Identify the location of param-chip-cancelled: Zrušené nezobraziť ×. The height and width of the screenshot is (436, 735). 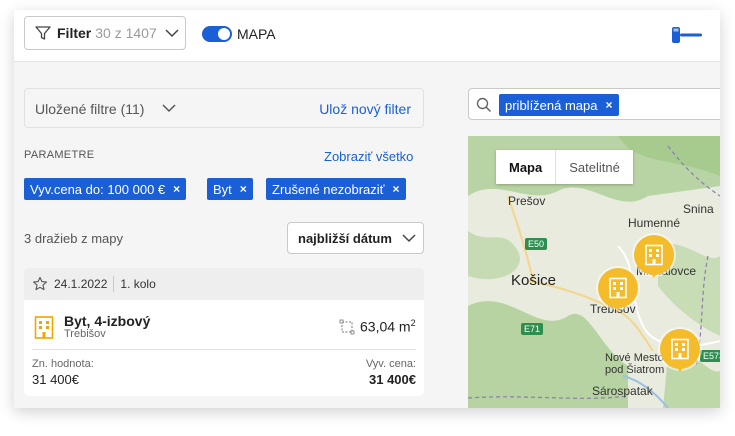
(336, 189).